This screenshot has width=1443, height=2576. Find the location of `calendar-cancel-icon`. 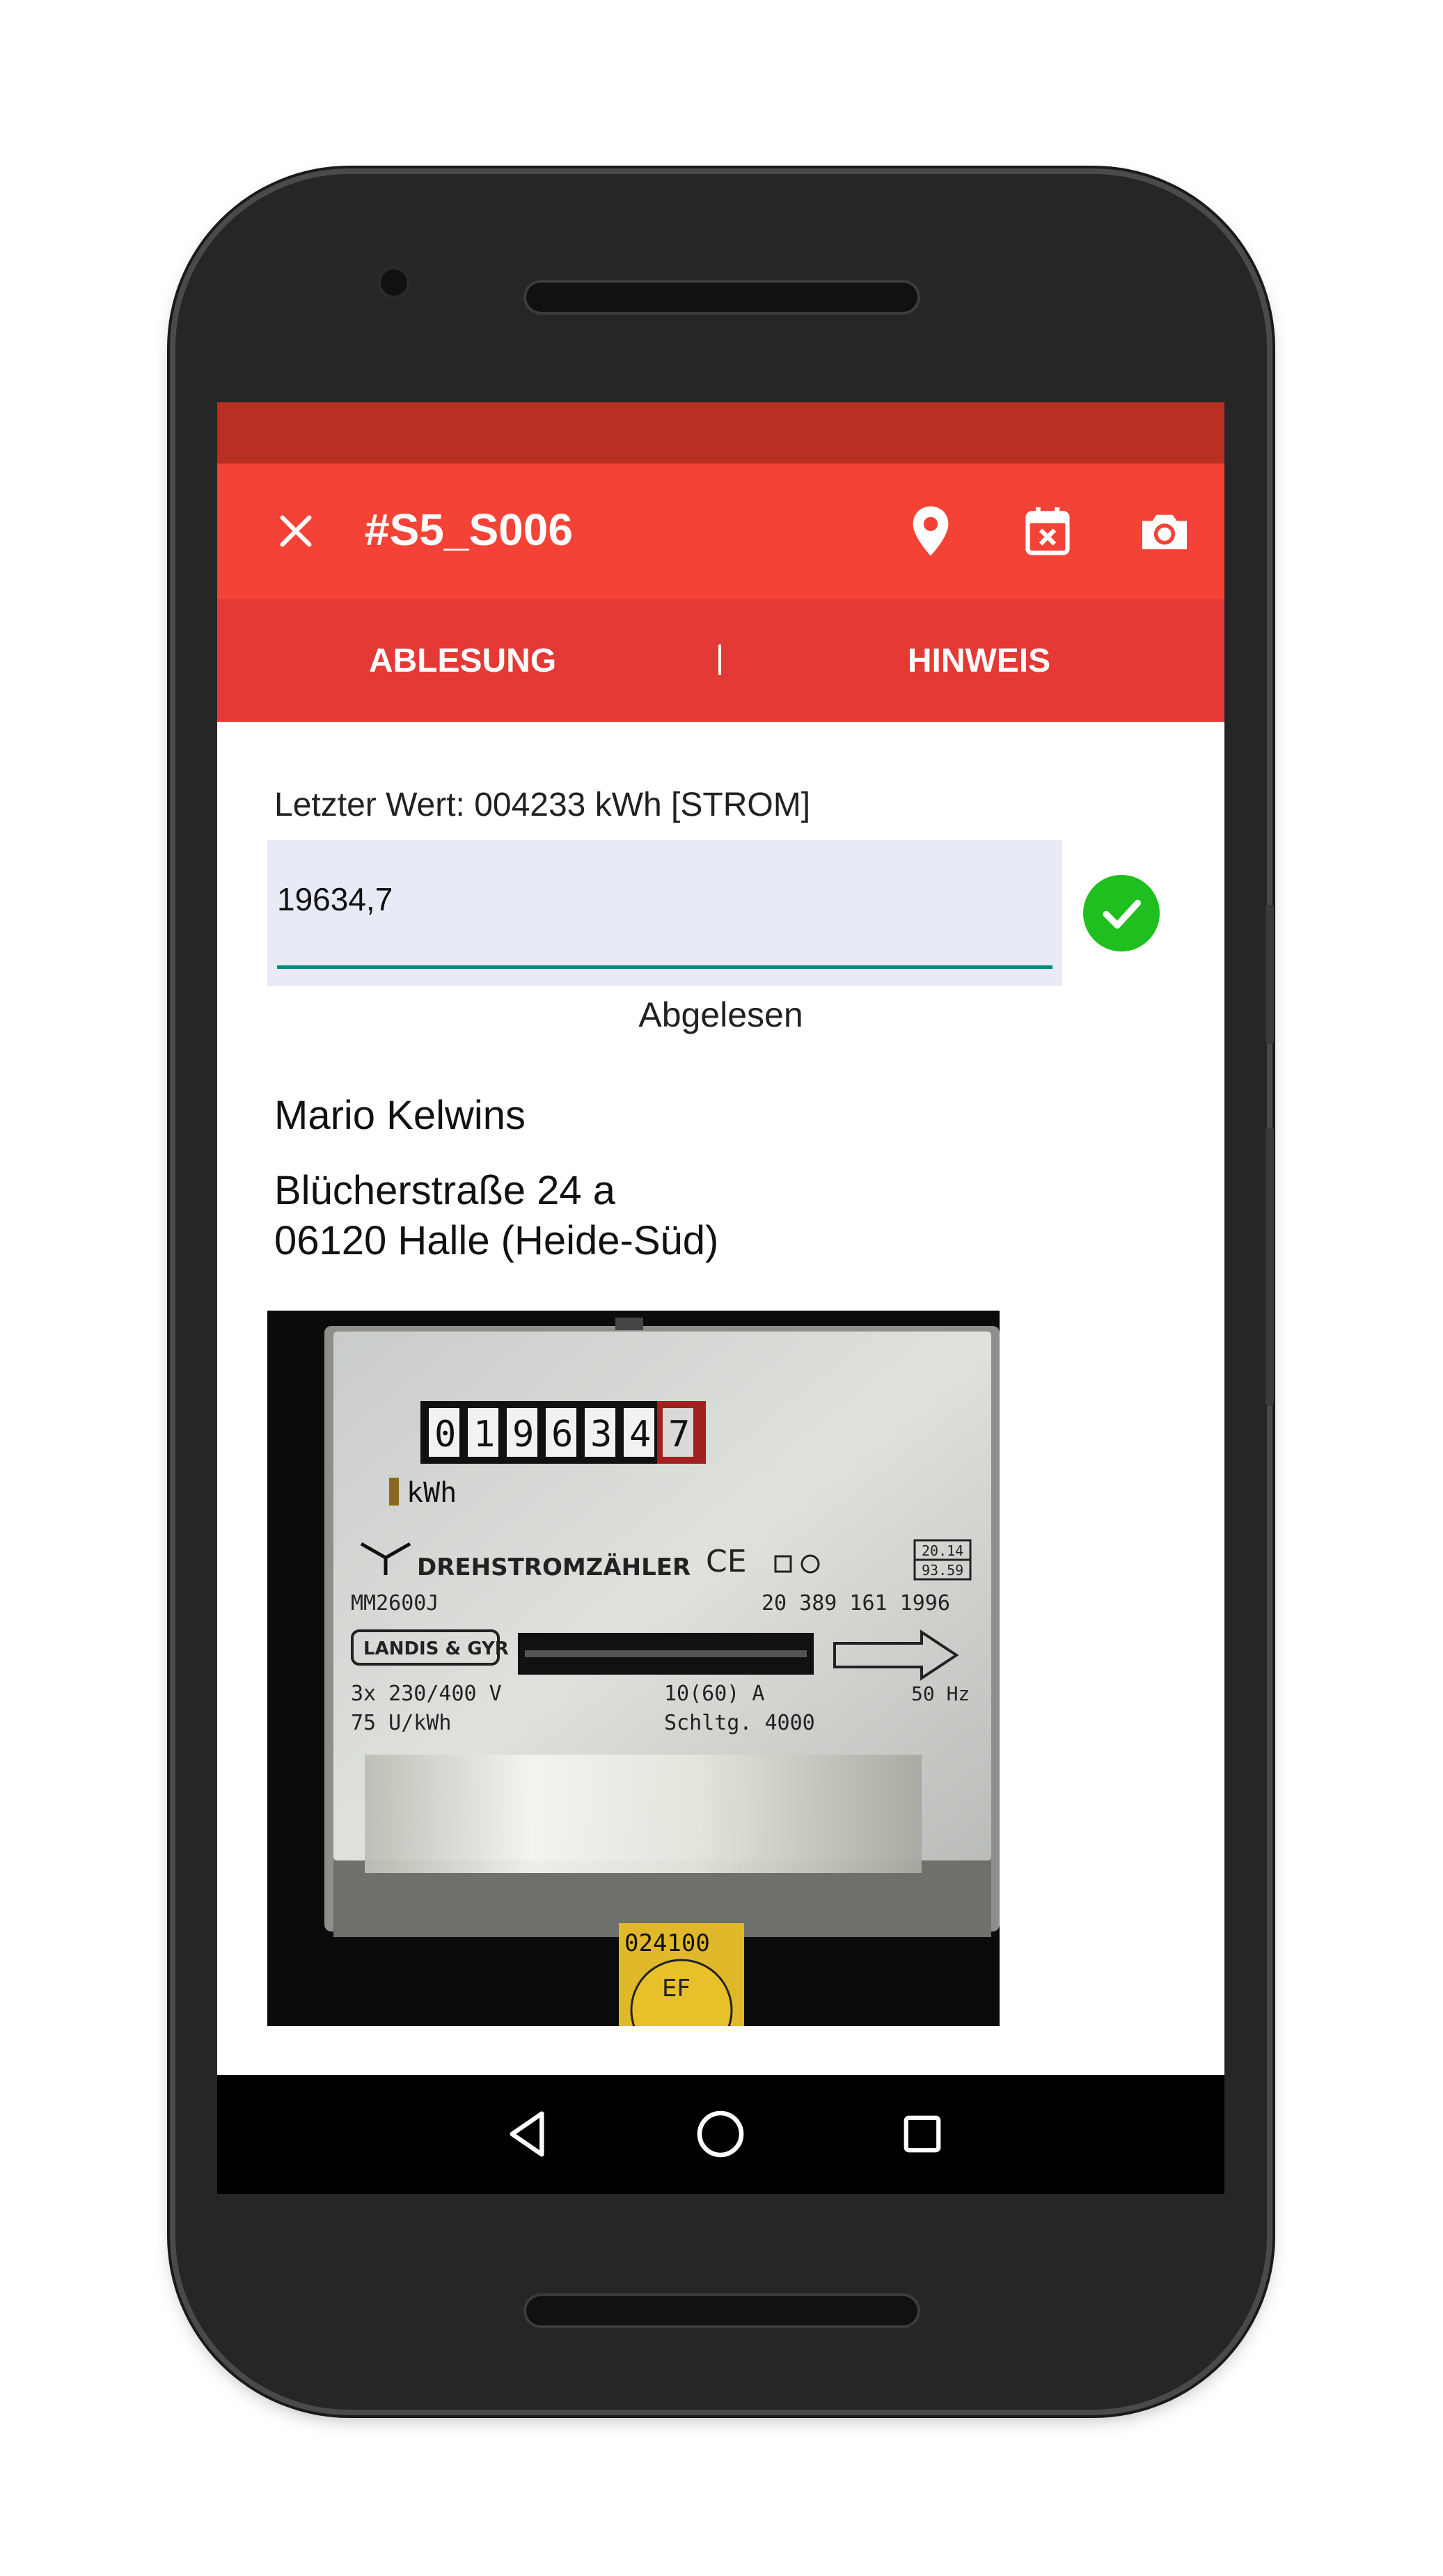

calendar-cancel-icon is located at coordinates (1047, 531).